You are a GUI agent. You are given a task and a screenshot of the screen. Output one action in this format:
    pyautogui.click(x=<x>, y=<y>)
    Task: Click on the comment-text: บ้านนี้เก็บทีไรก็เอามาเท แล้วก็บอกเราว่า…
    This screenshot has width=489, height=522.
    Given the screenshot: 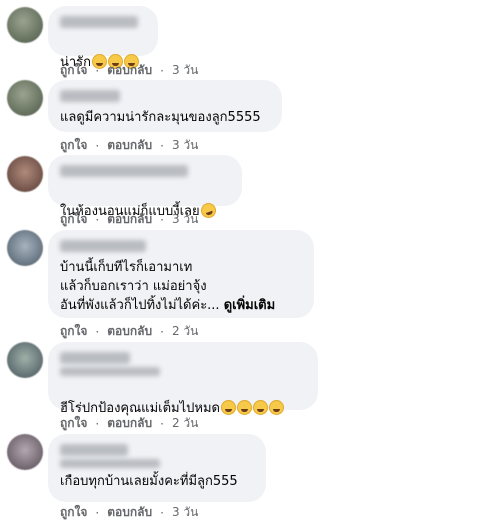 What is the action you would take?
    pyautogui.click(x=140, y=286)
    